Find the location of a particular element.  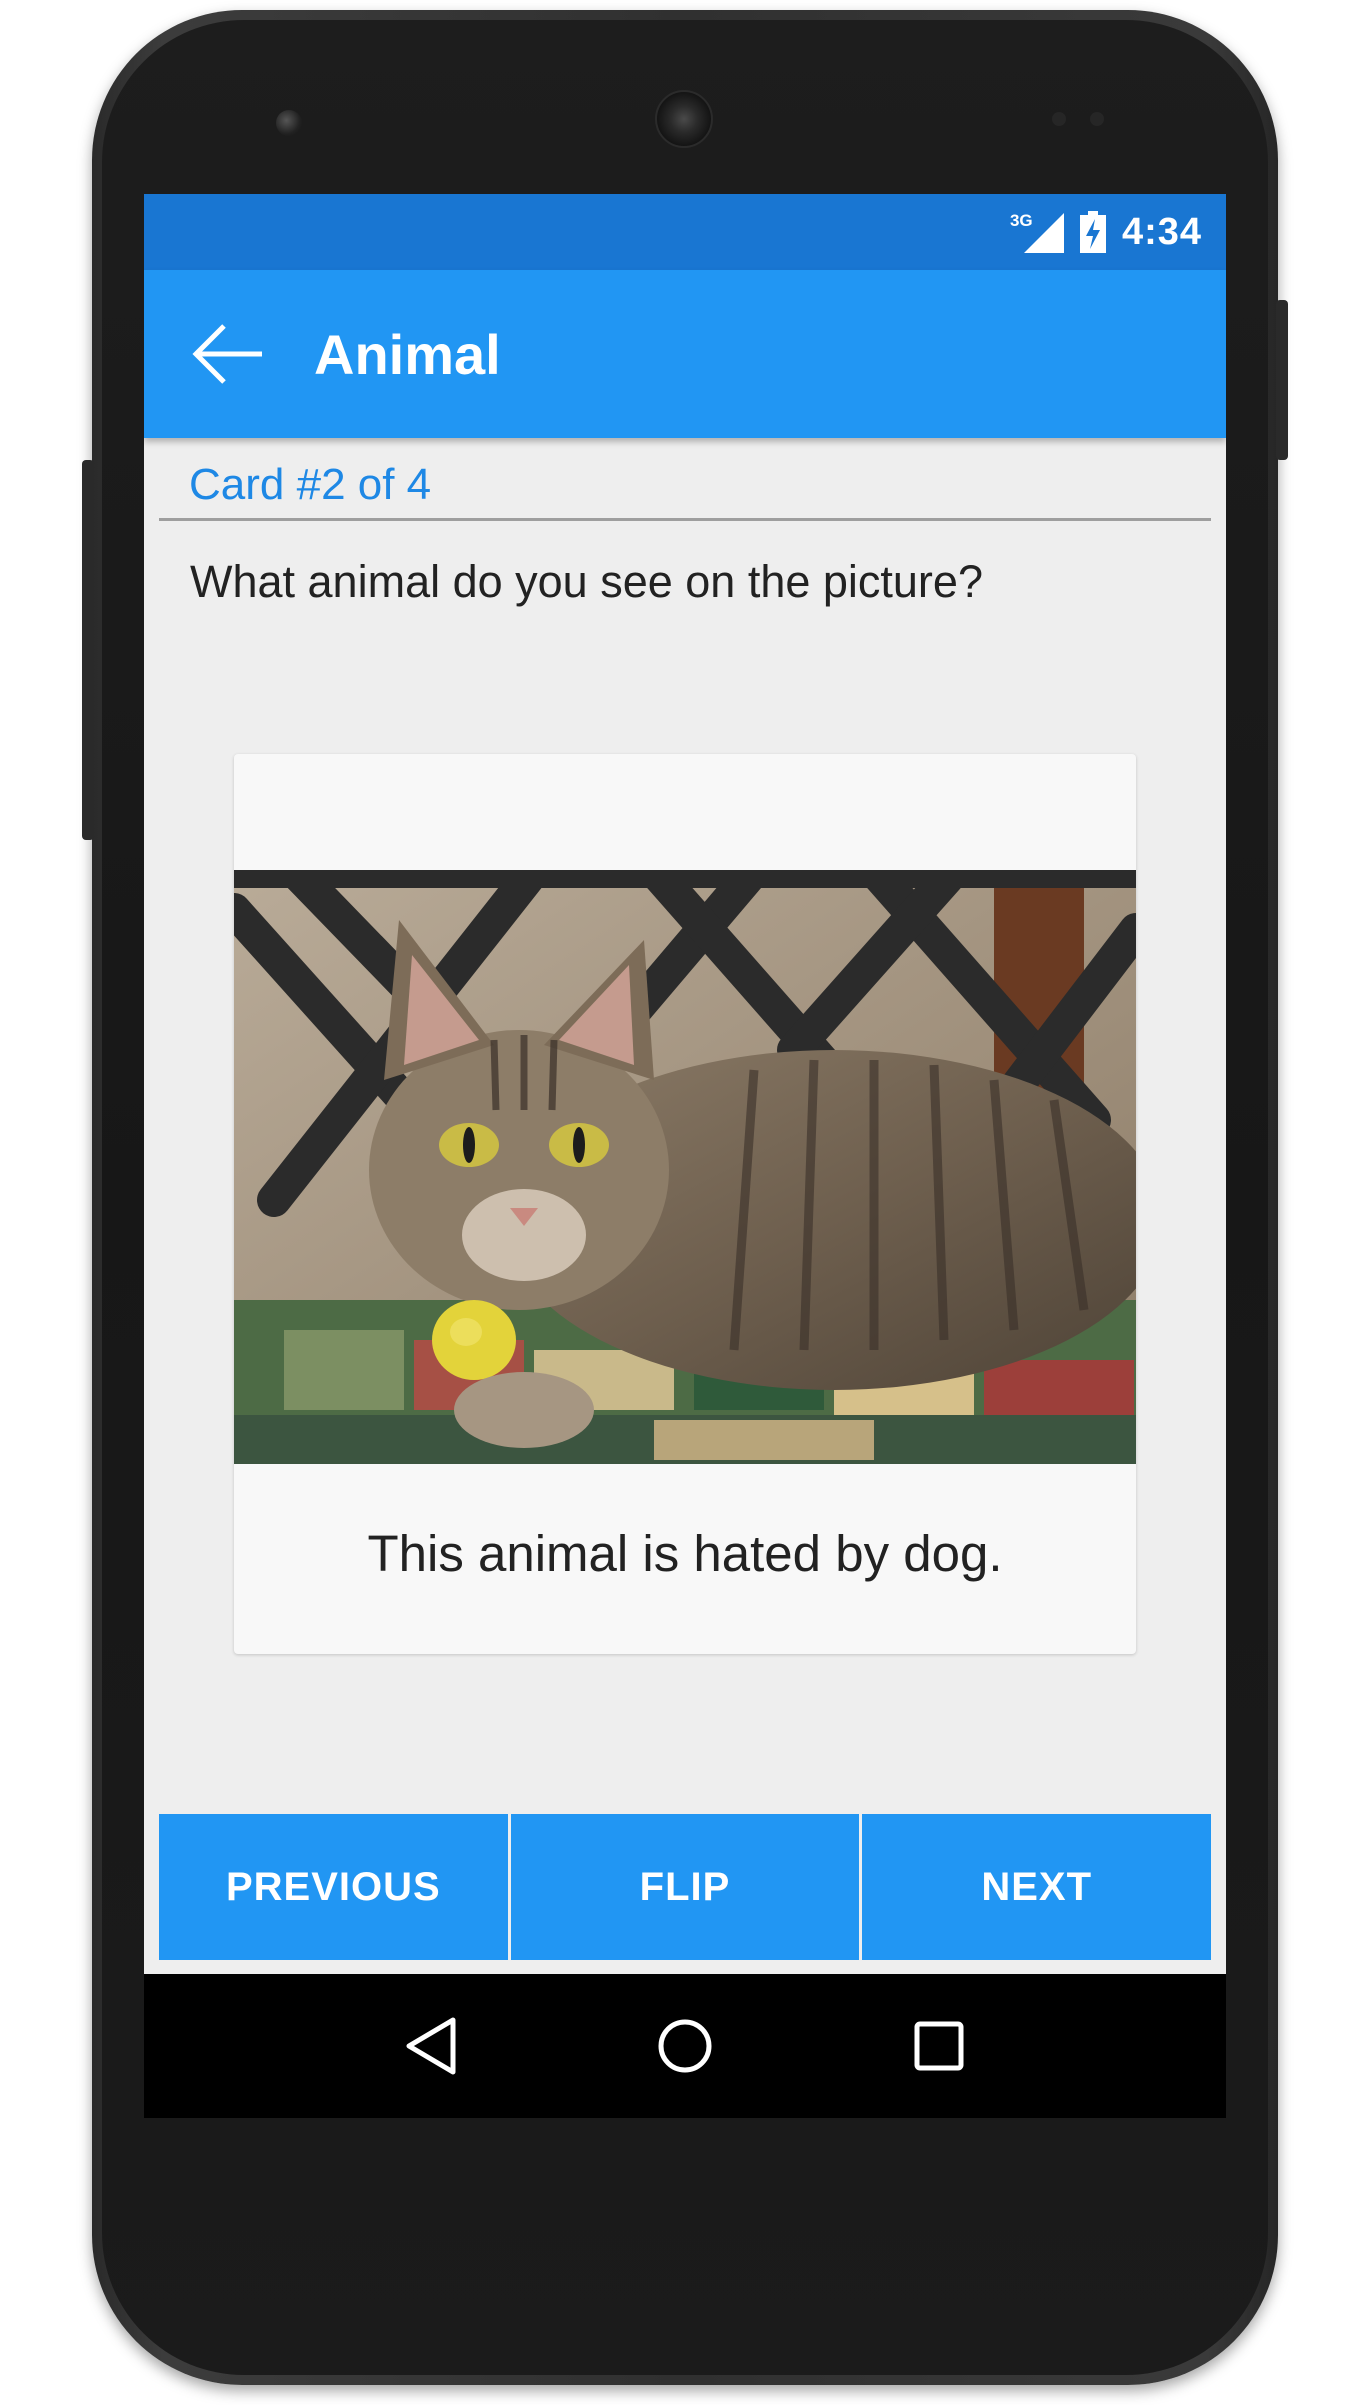

nav-recents-button is located at coordinates (939, 2046).